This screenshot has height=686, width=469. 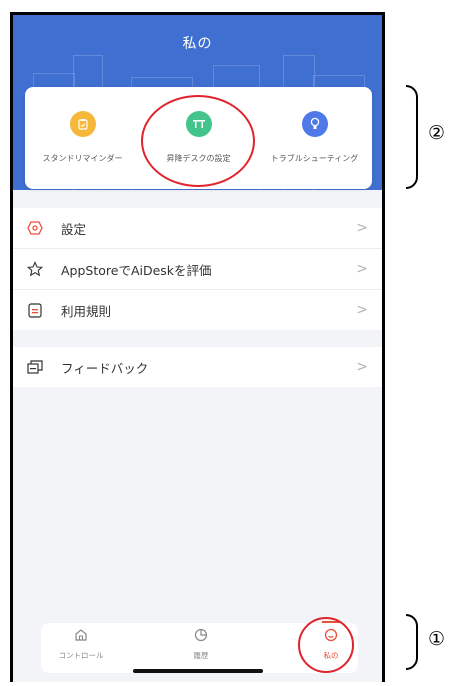 I want to click on annotation-marker-2: ②, so click(x=437, y=133).